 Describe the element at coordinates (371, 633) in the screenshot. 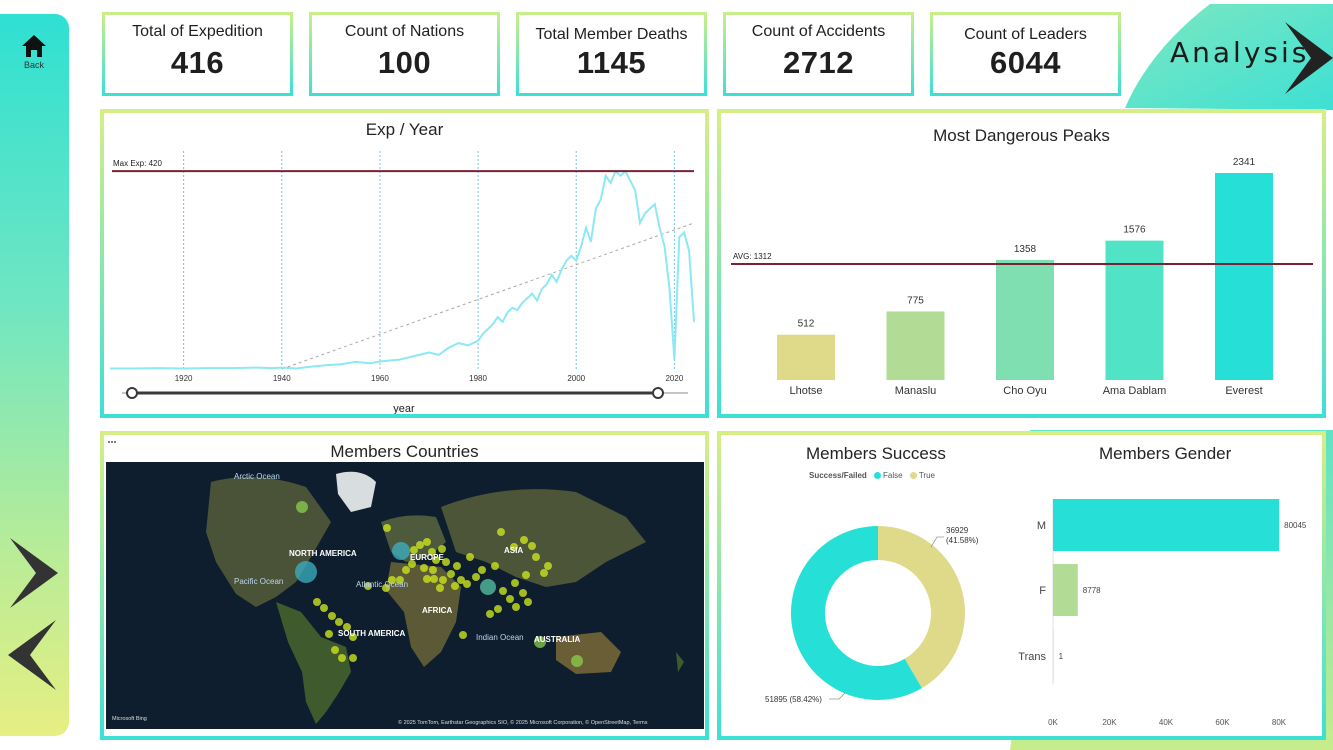

I see `map-label: SOUTH AMERICA` at that location.